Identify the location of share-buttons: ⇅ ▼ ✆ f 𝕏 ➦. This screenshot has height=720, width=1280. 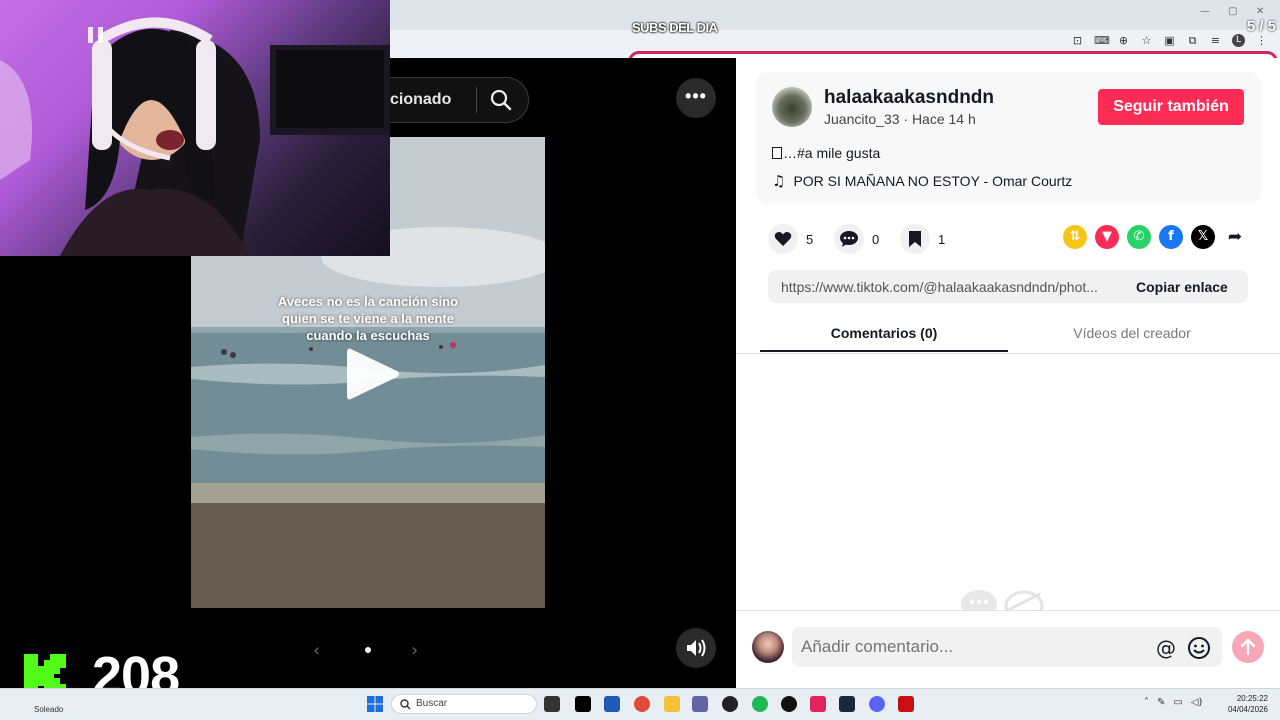
(1155, 237).